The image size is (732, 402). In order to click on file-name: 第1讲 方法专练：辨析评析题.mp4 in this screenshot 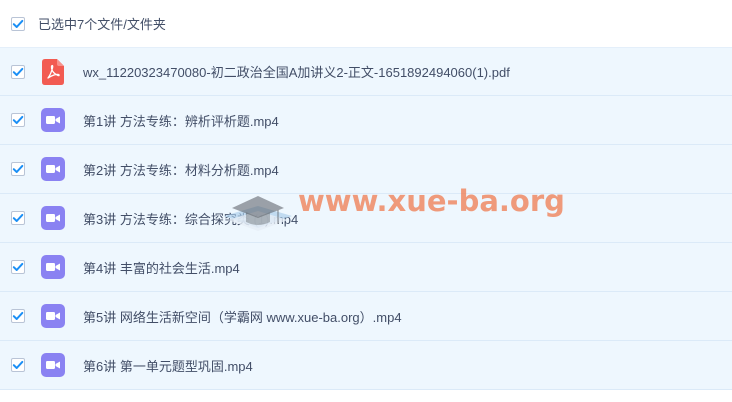, I will do `click(181, 121)`.